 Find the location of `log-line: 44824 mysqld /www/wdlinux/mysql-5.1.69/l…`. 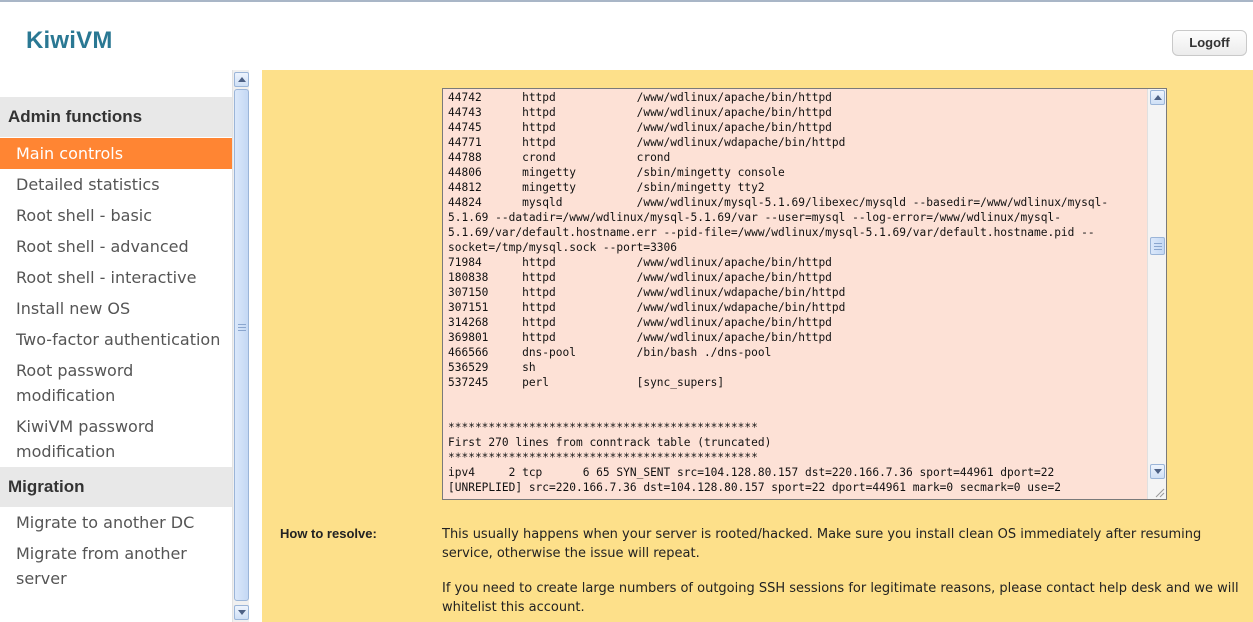

log-line: 44824 mysqld /www/wdlinux/mysql-5.1.69/l… is located at coordinates (778, 202).